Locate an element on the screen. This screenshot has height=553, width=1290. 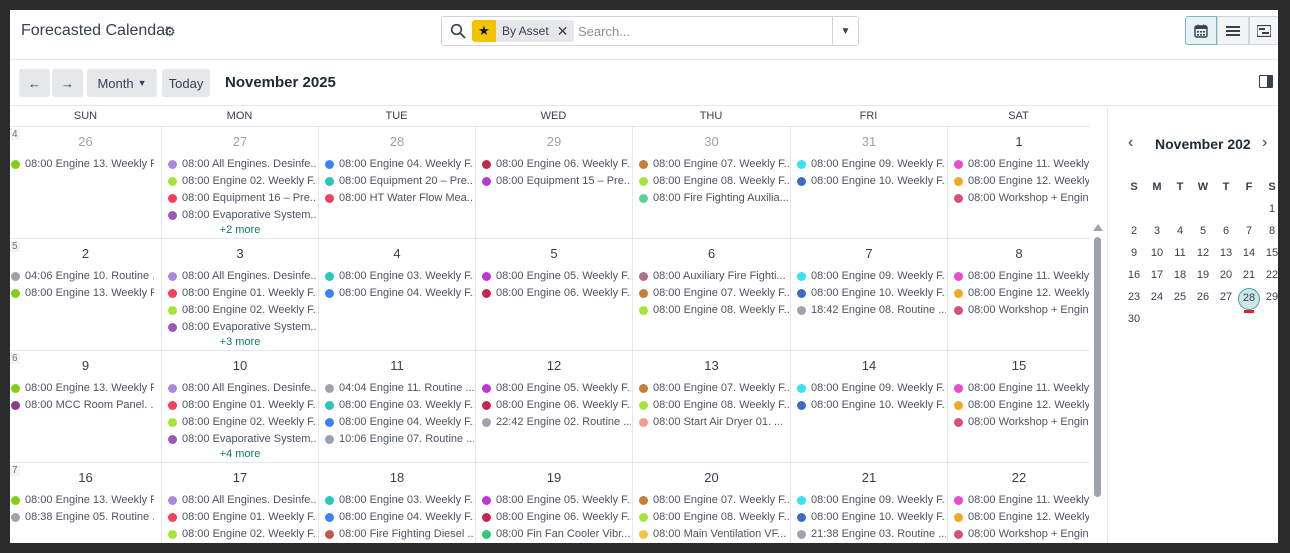
search-options-toggle: ▼ is located at coordinates (845, 31).